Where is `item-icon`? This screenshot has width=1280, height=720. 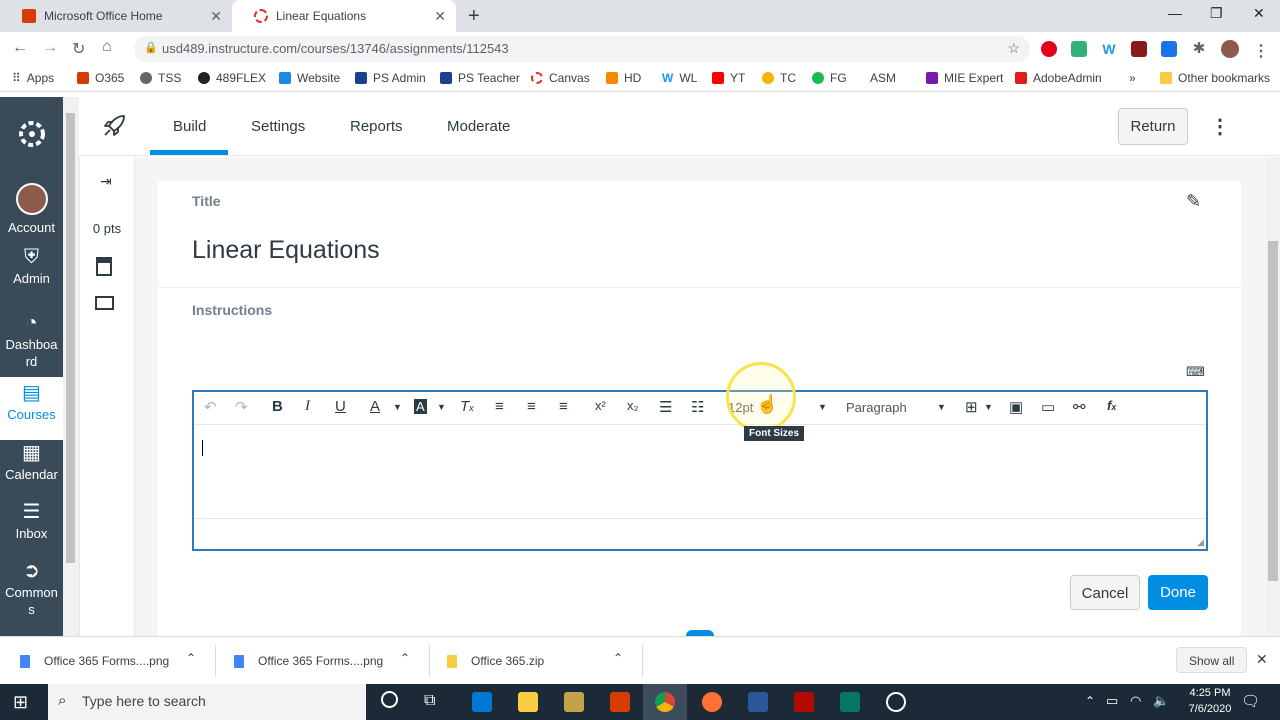 item-icon is located at coordinates (104, 266).